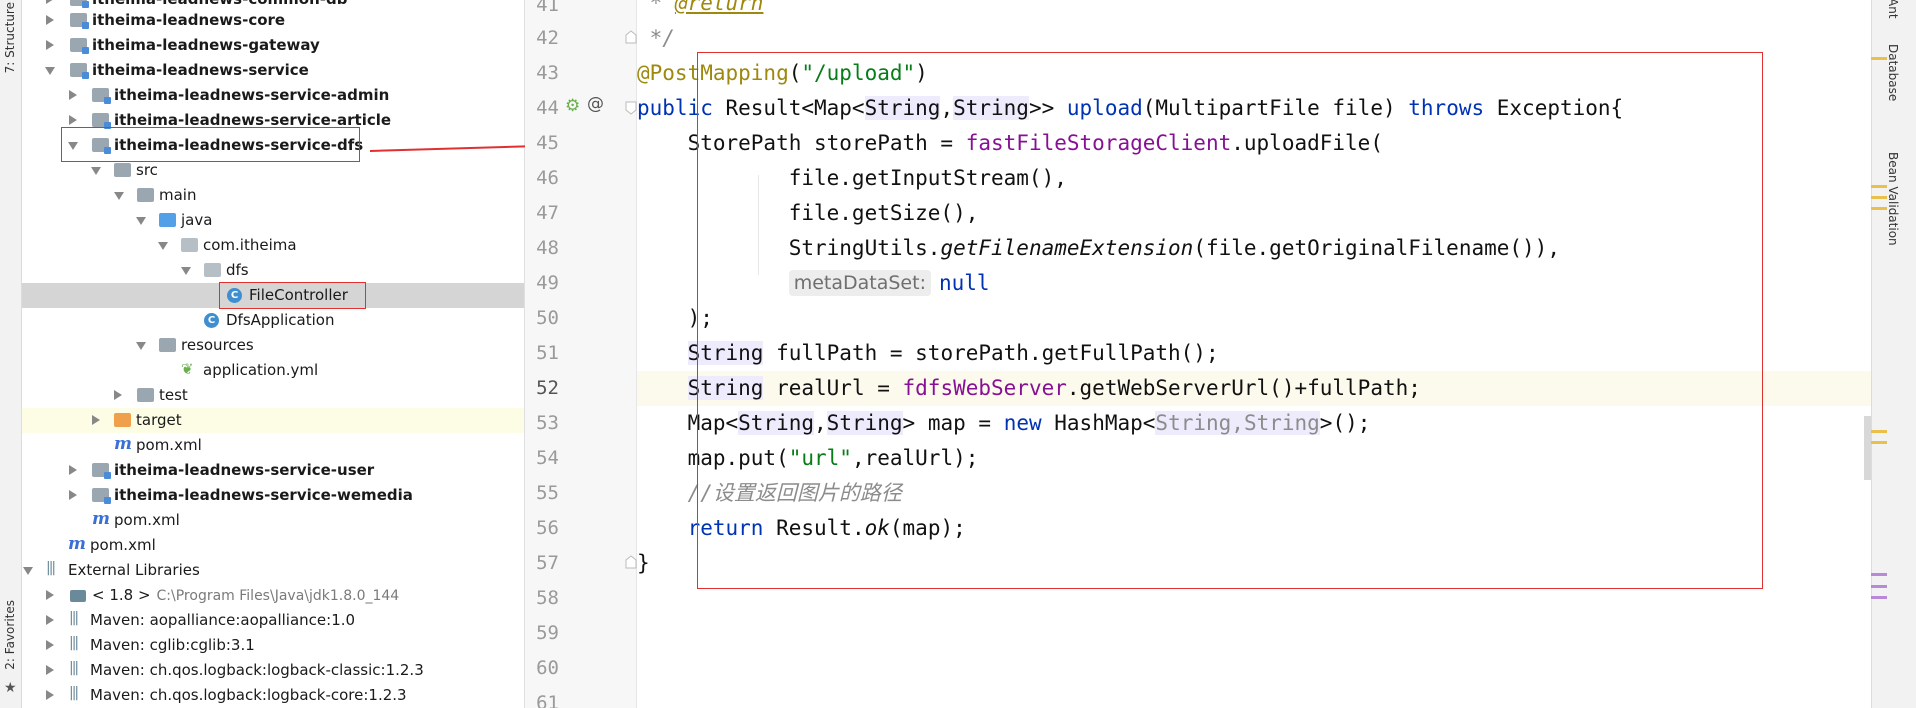 Image resolution: width=1916 pixels, height=708 pixels. What do you see at coordinates (547, 700) in the screenshot?
I see `line-number: 61` at bounding box center [547, 700].